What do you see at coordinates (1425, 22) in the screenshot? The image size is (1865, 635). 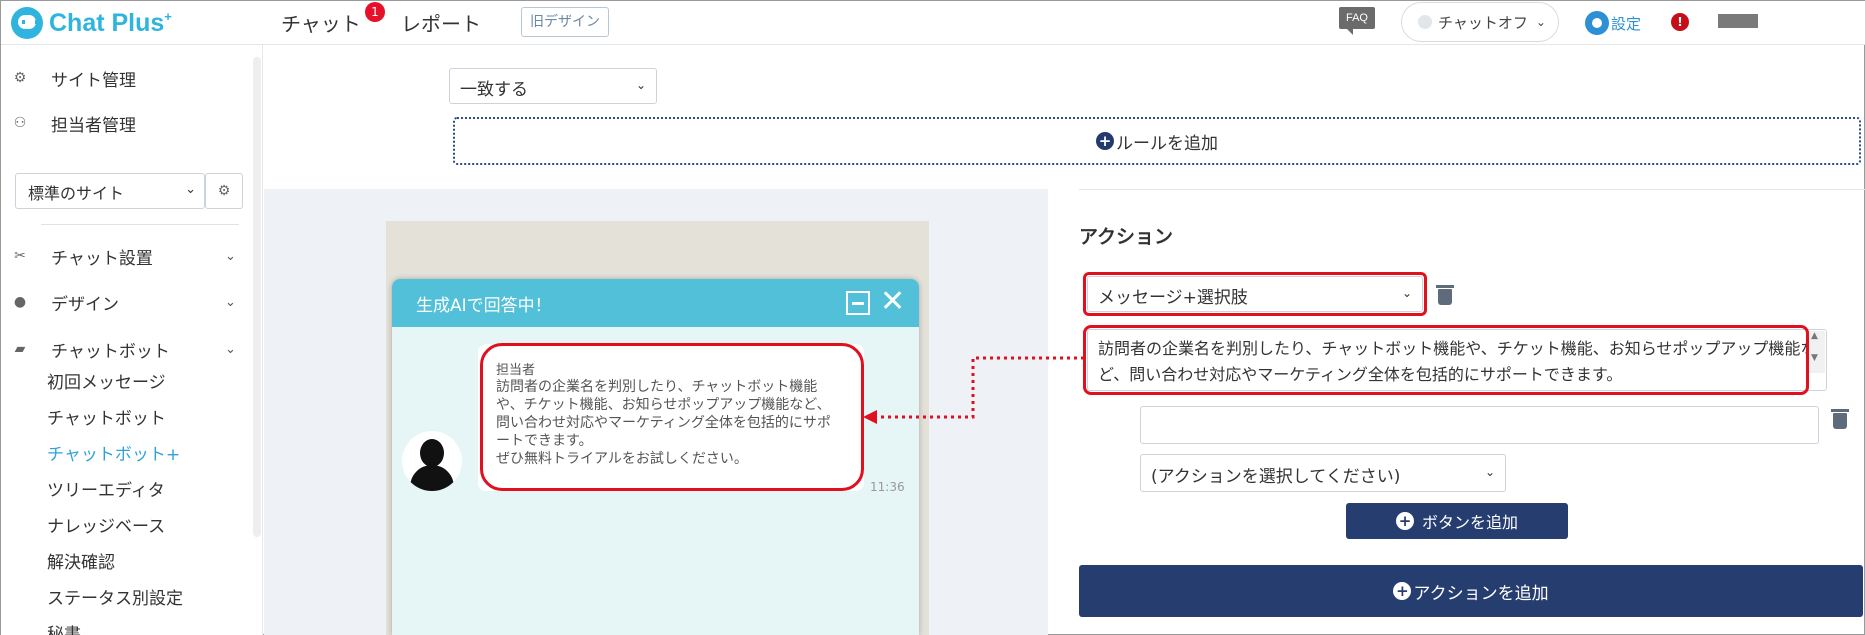 I see `status-dot-icon` at bounding box center [1425, 22].